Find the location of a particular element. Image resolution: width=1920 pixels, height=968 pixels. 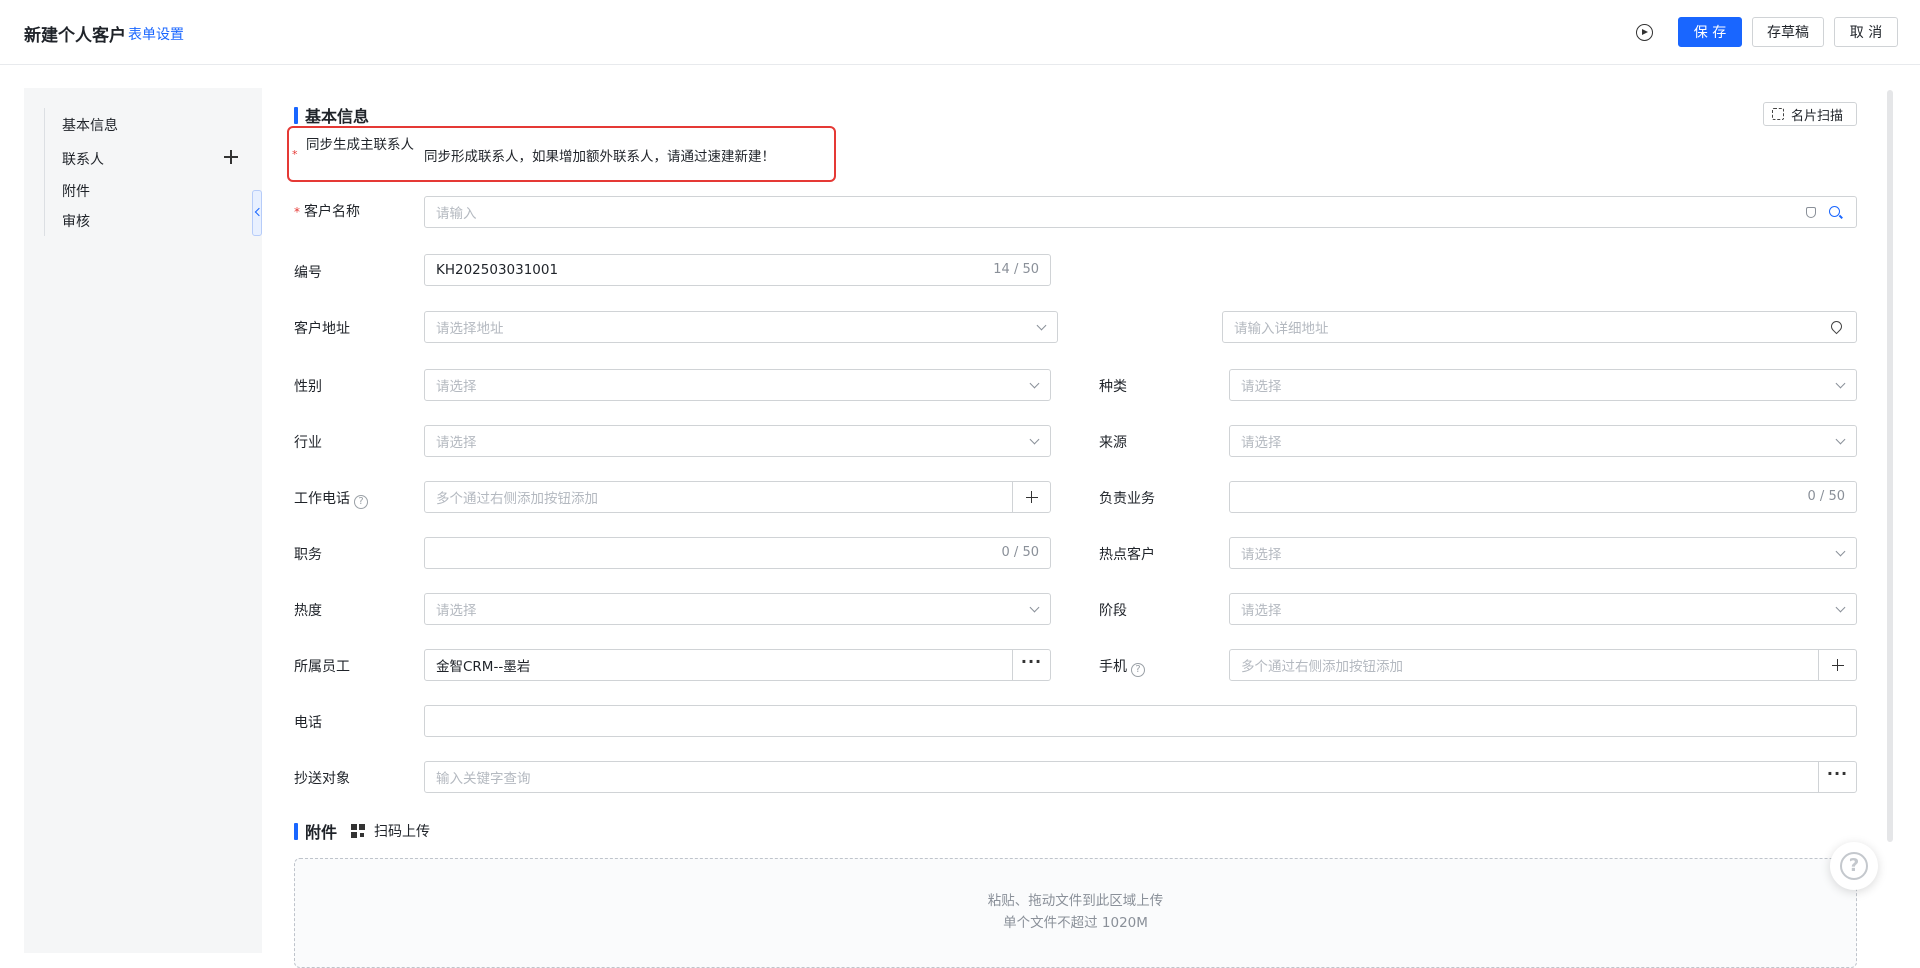

file-size-limit-text: 单个文件不超过 1020M is located at coordinates (1075, 923).